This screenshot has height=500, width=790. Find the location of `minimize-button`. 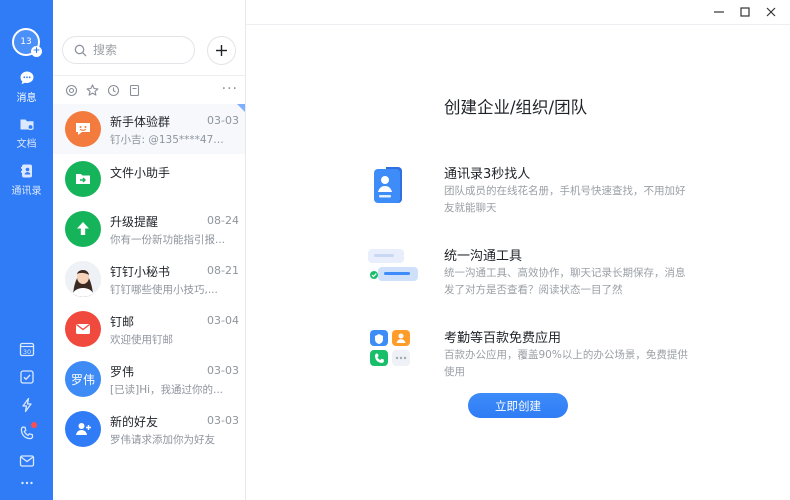

minimize-button is located at coordinates (719, 12).